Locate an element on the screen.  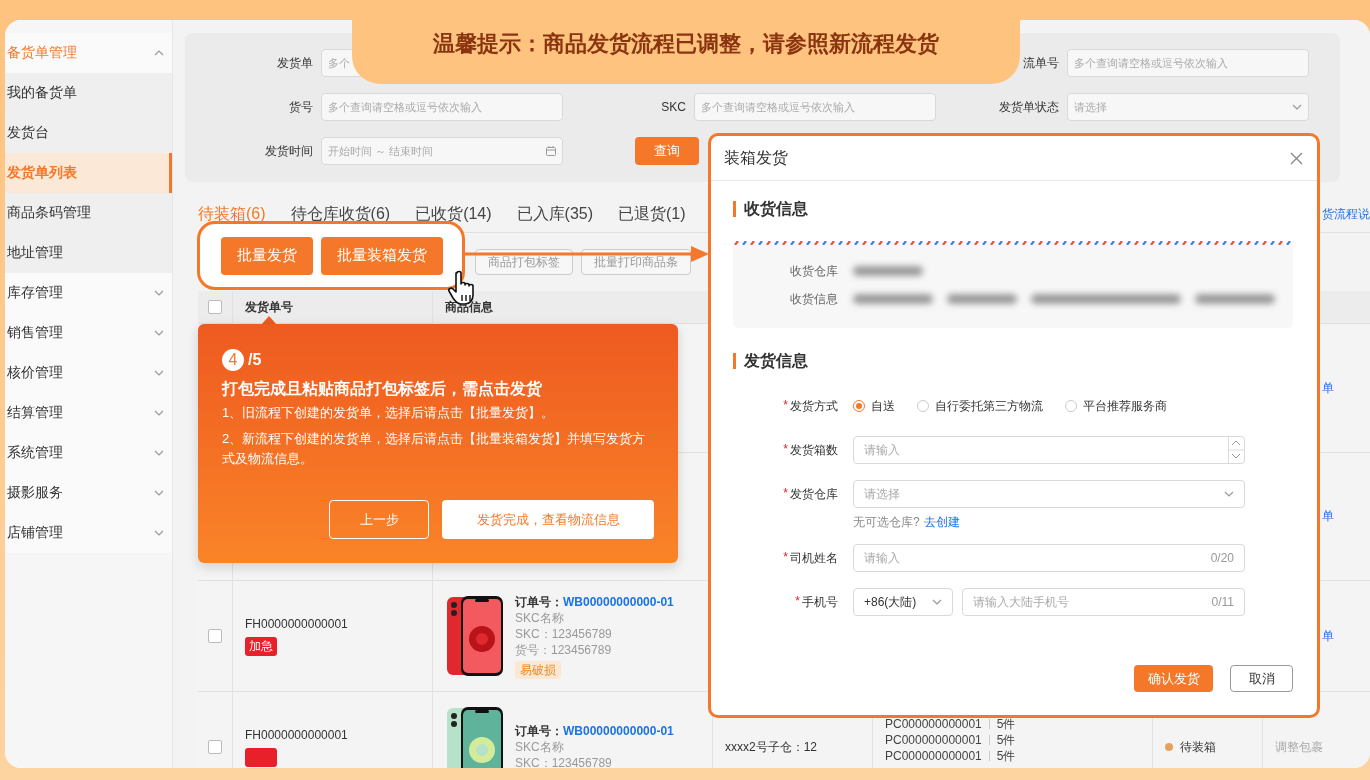
step-number: 4 is located at coordinates (233, 360).